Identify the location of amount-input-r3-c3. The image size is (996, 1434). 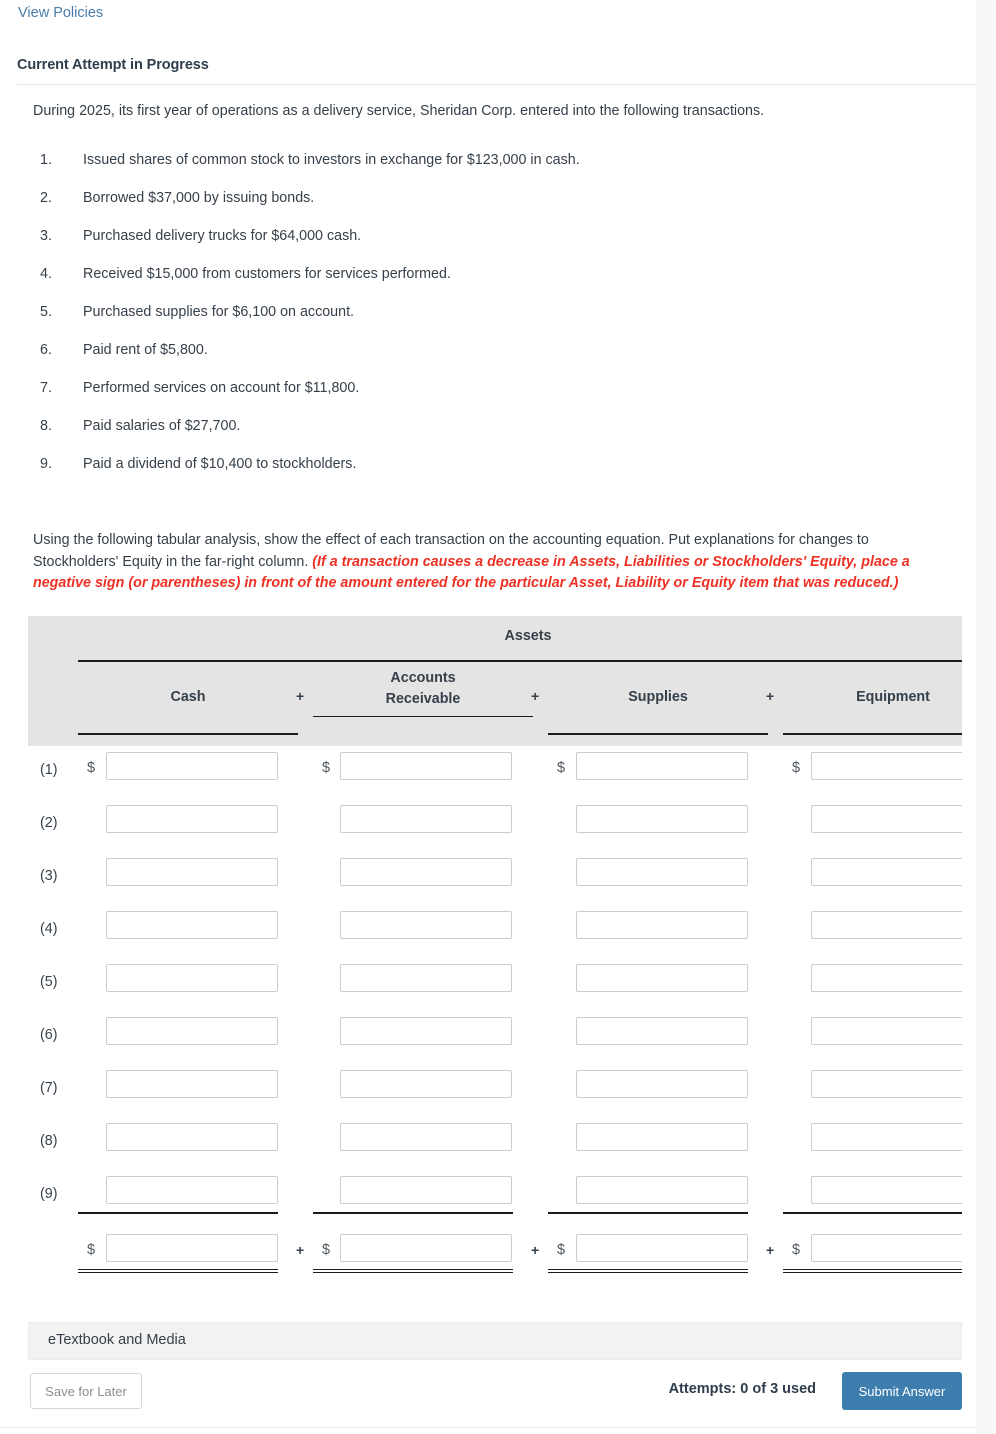
(662, 872).